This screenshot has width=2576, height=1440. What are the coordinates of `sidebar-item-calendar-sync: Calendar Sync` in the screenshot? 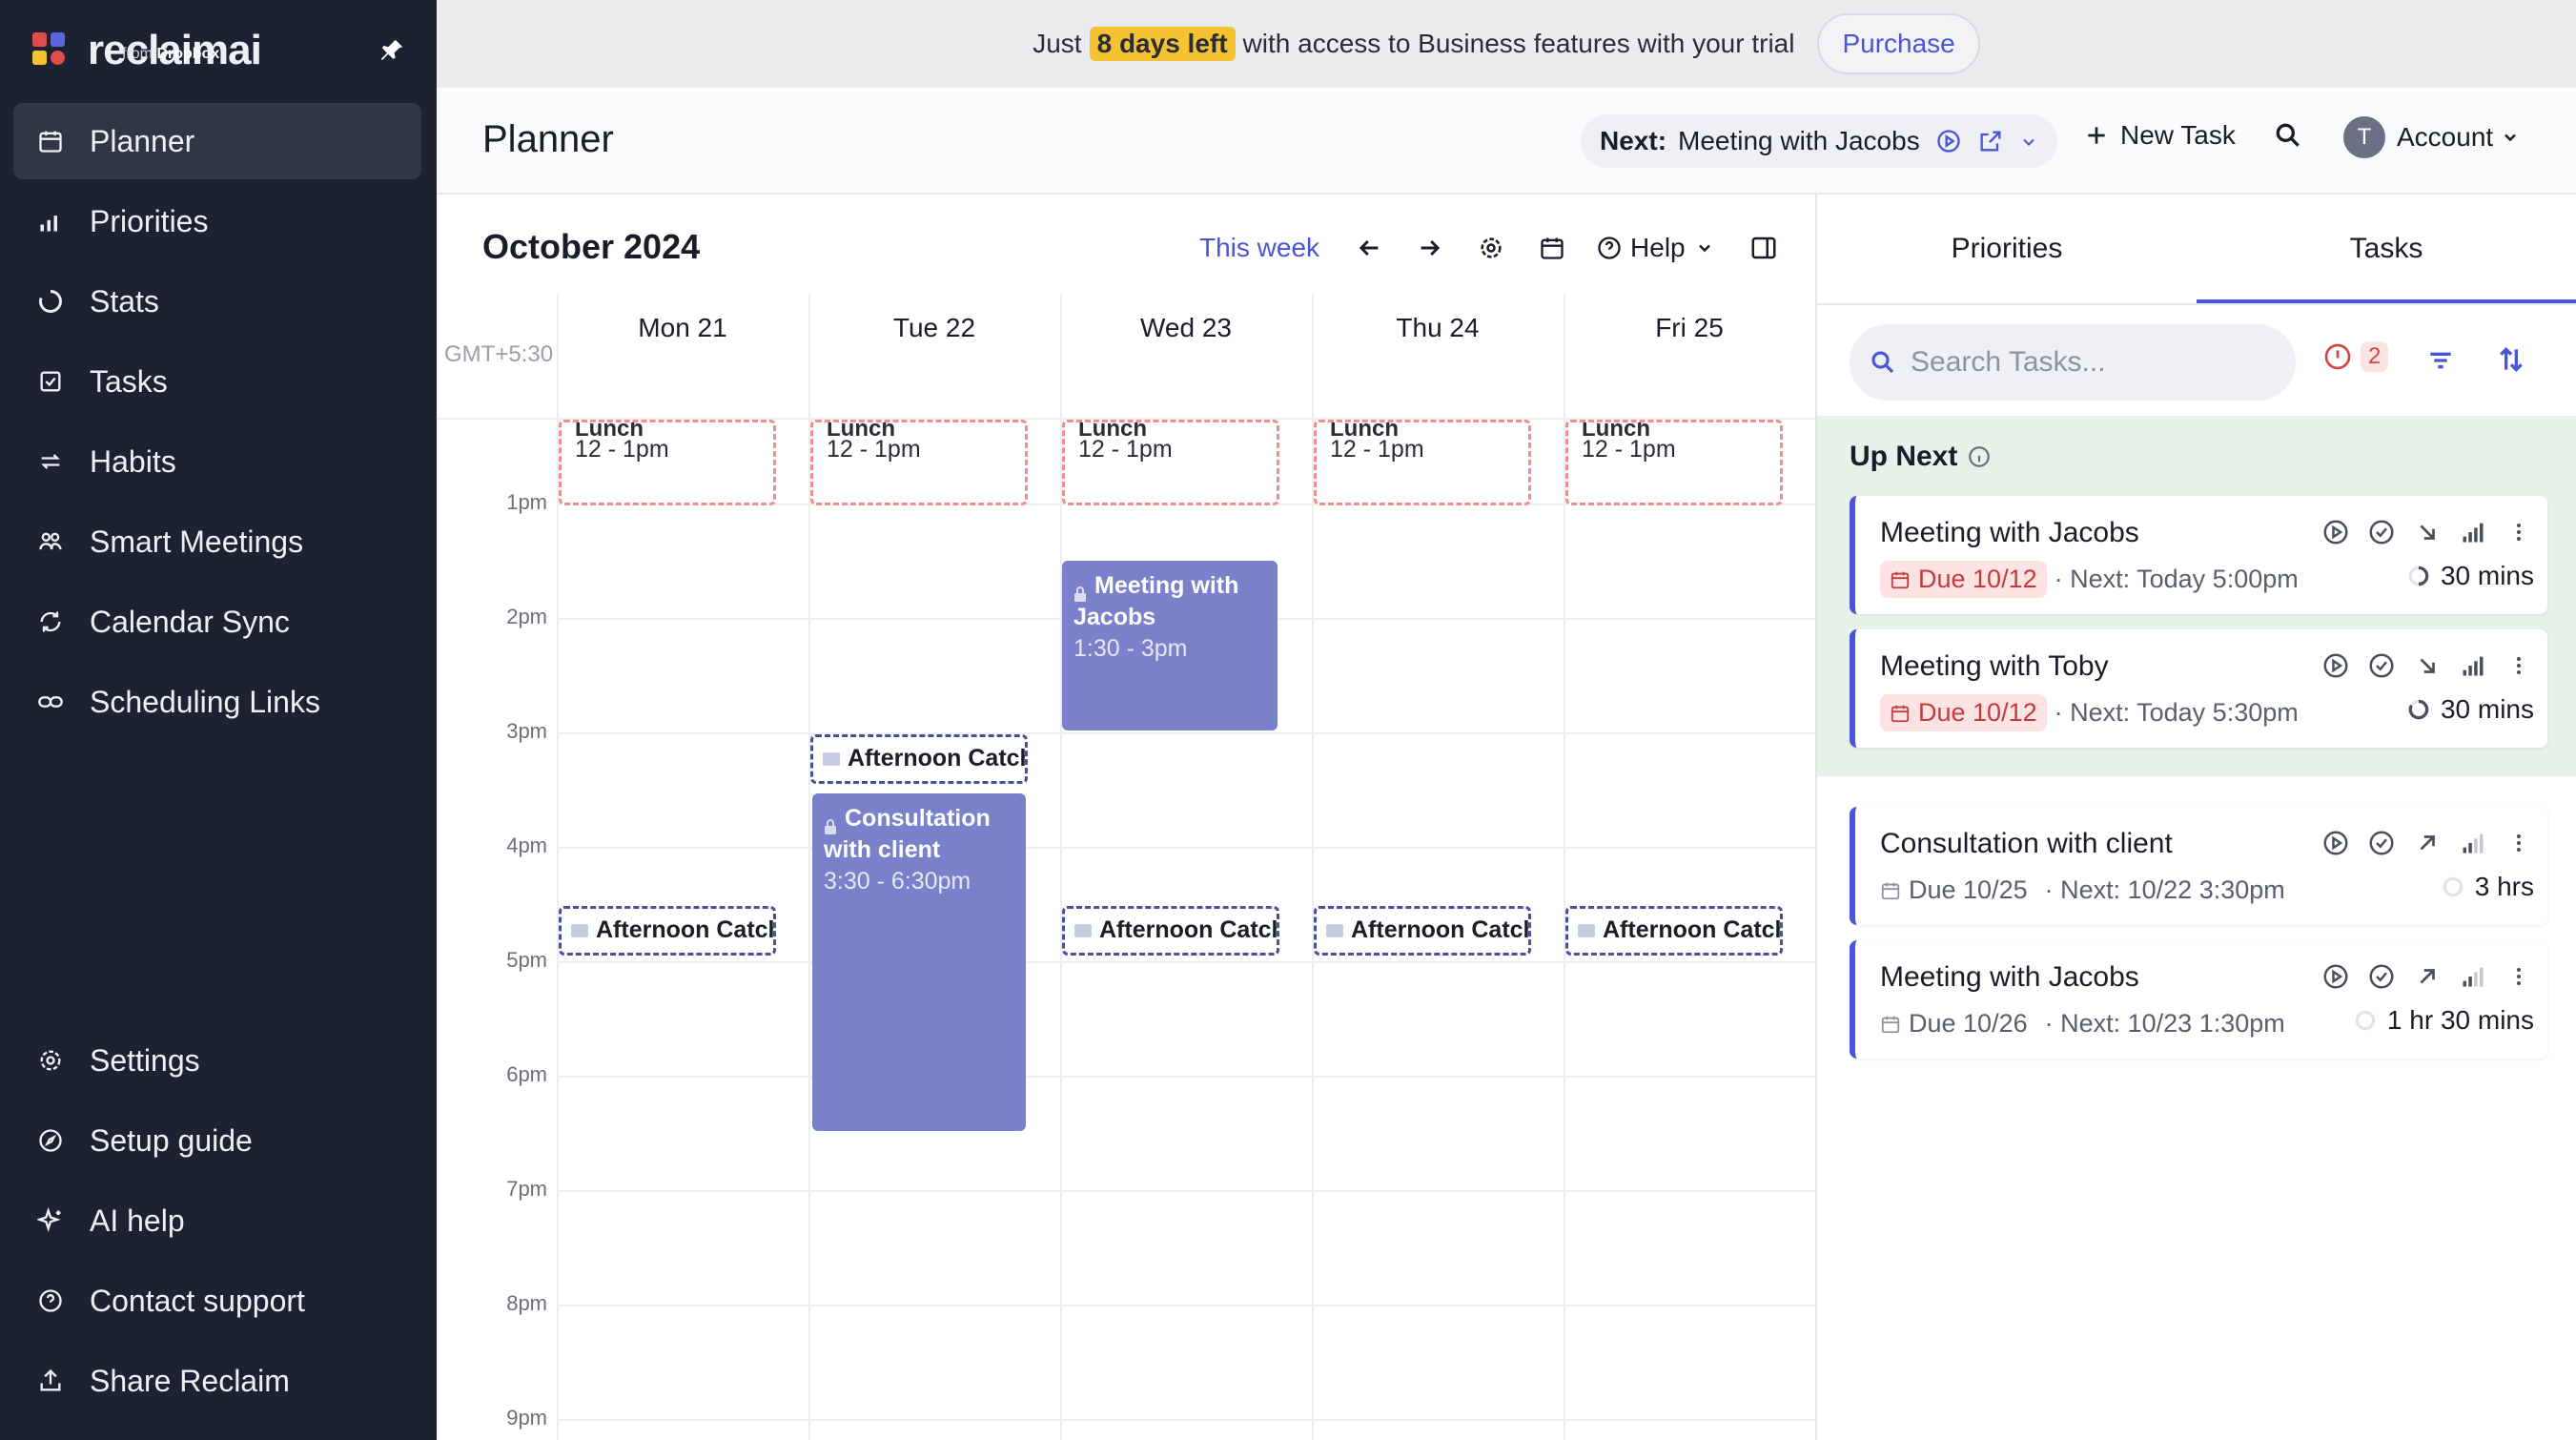 It's located at (217, 622).